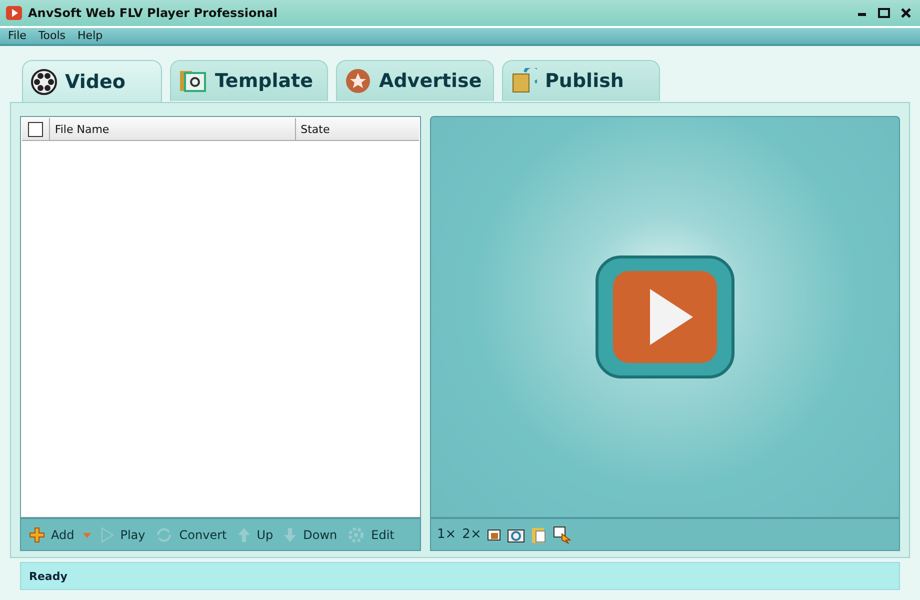 The width and height of the screenshot is (920, 600). Describe the element at coordinates (370, 535) in the screenshot. I see `toolbar-button: Edit` at that location.